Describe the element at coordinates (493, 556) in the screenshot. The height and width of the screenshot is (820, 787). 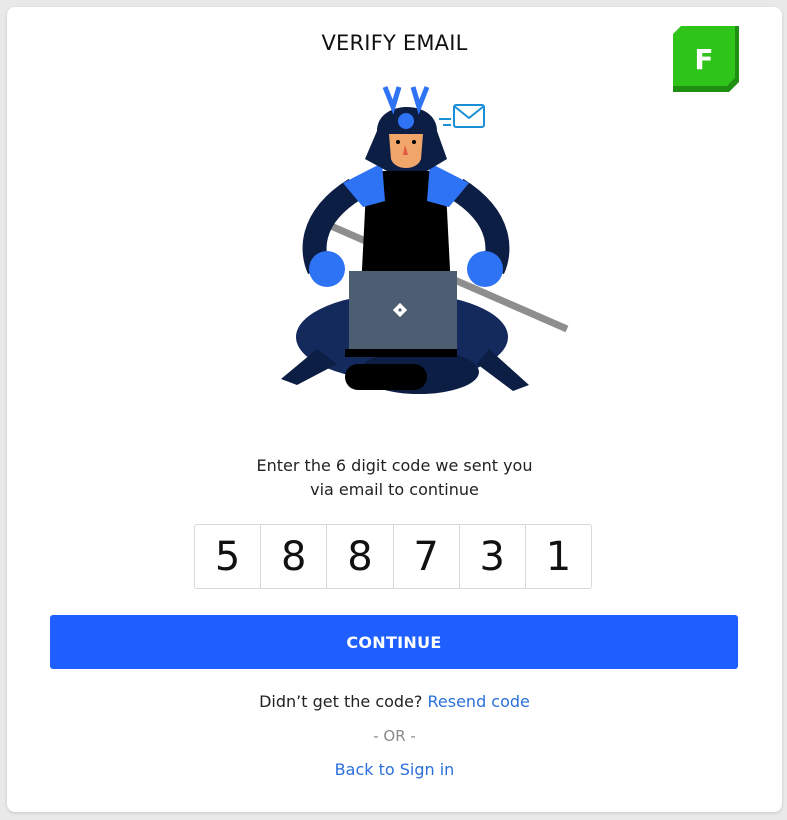
I see `code-digit-5: 3` at that location.